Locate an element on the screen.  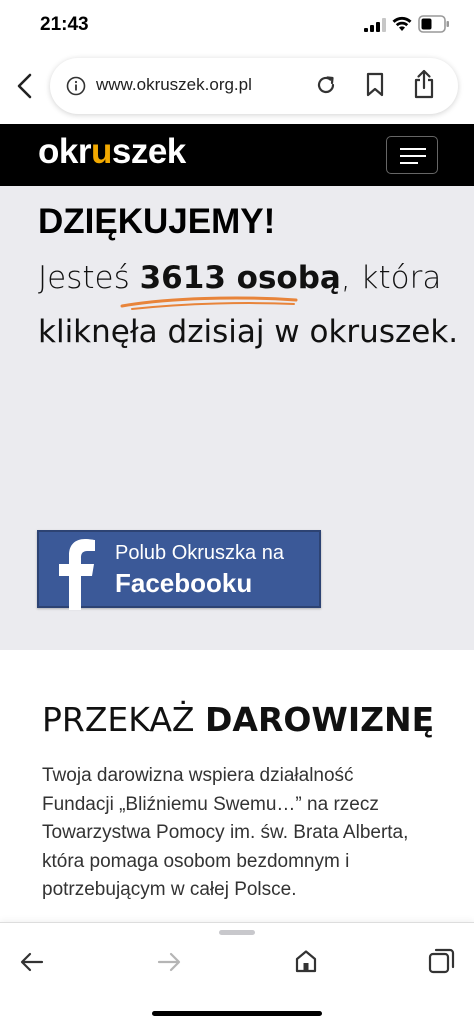
reload-icon is located at coordinates (326, 85).